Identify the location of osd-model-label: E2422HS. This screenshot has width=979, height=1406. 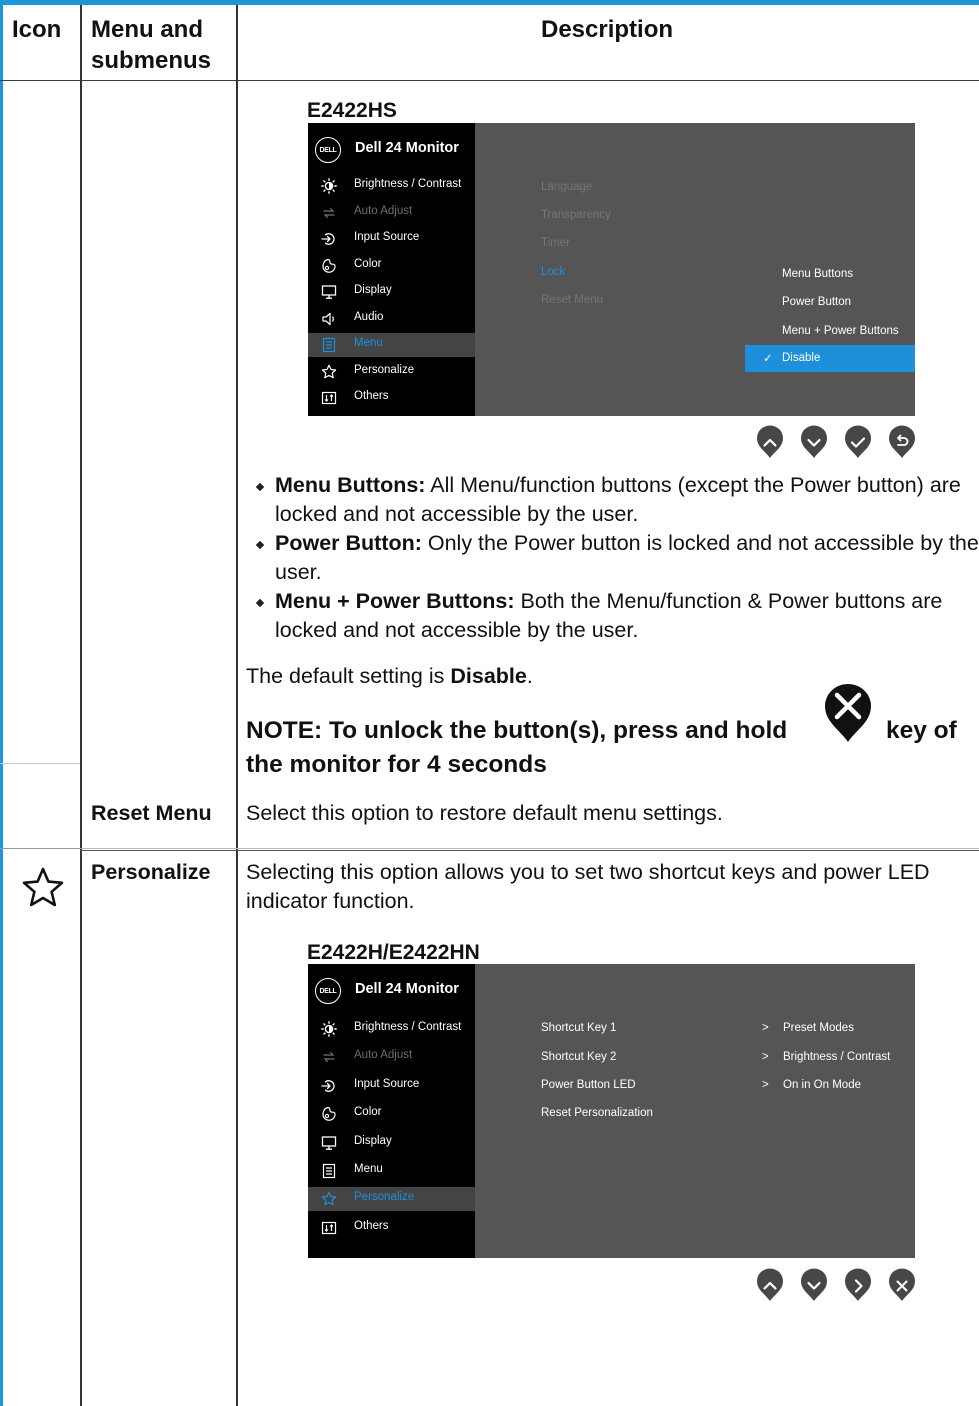
(352, 110).